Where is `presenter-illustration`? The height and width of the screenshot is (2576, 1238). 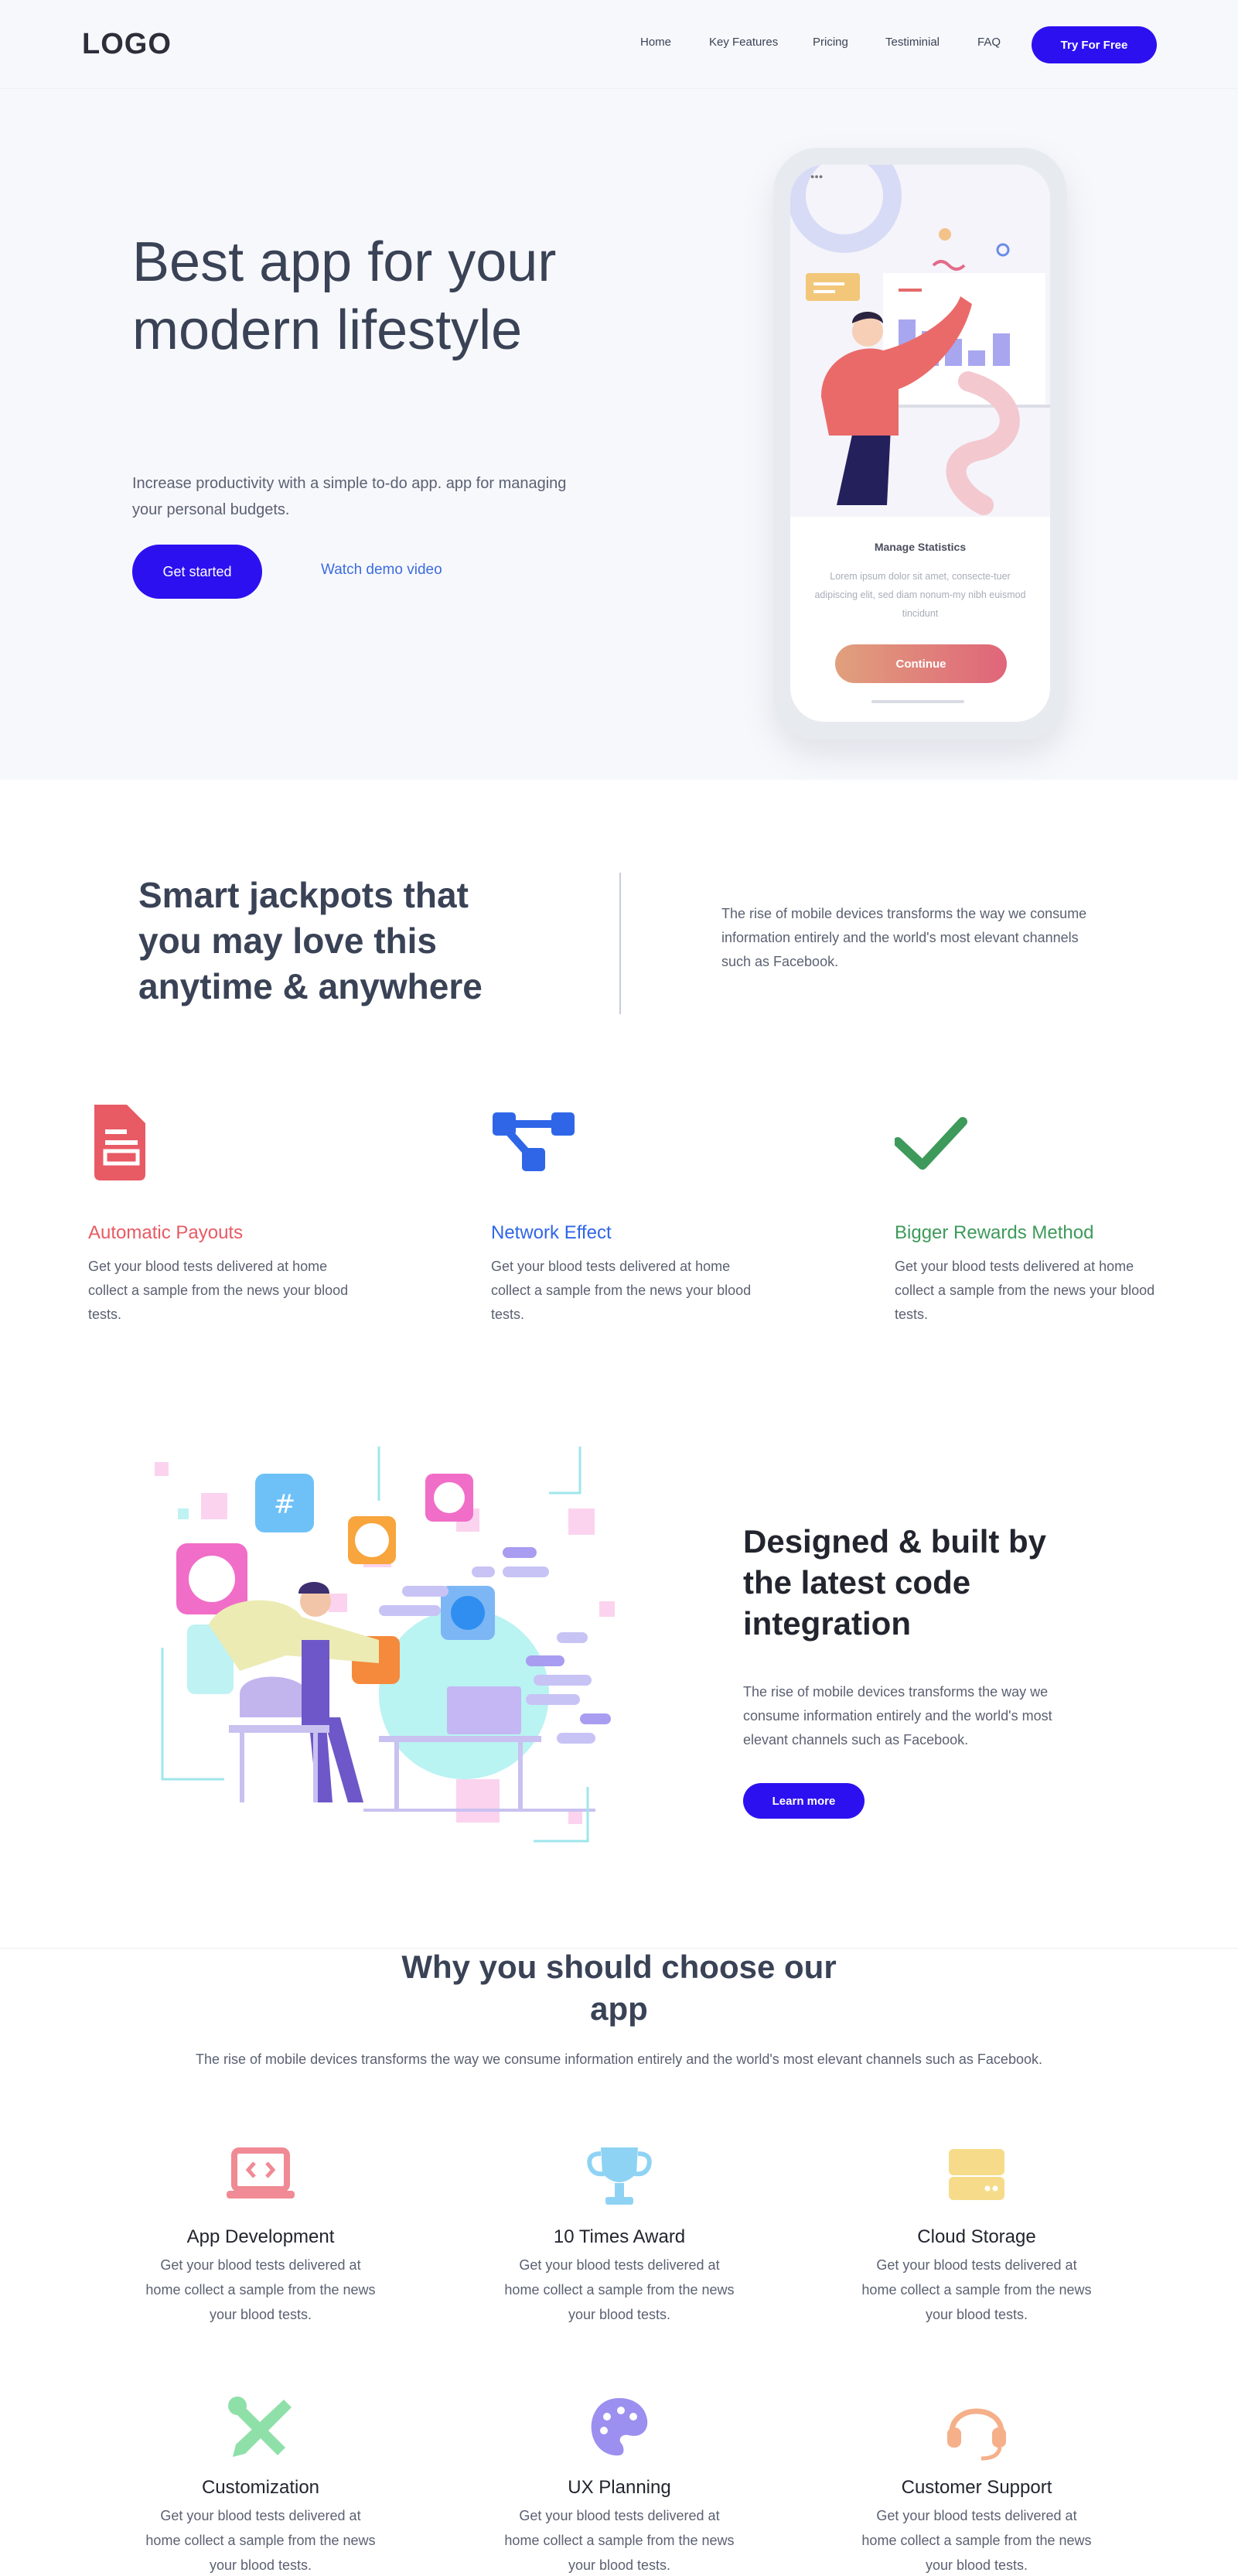 presenter-illustration is located at coordinates (920, 341).